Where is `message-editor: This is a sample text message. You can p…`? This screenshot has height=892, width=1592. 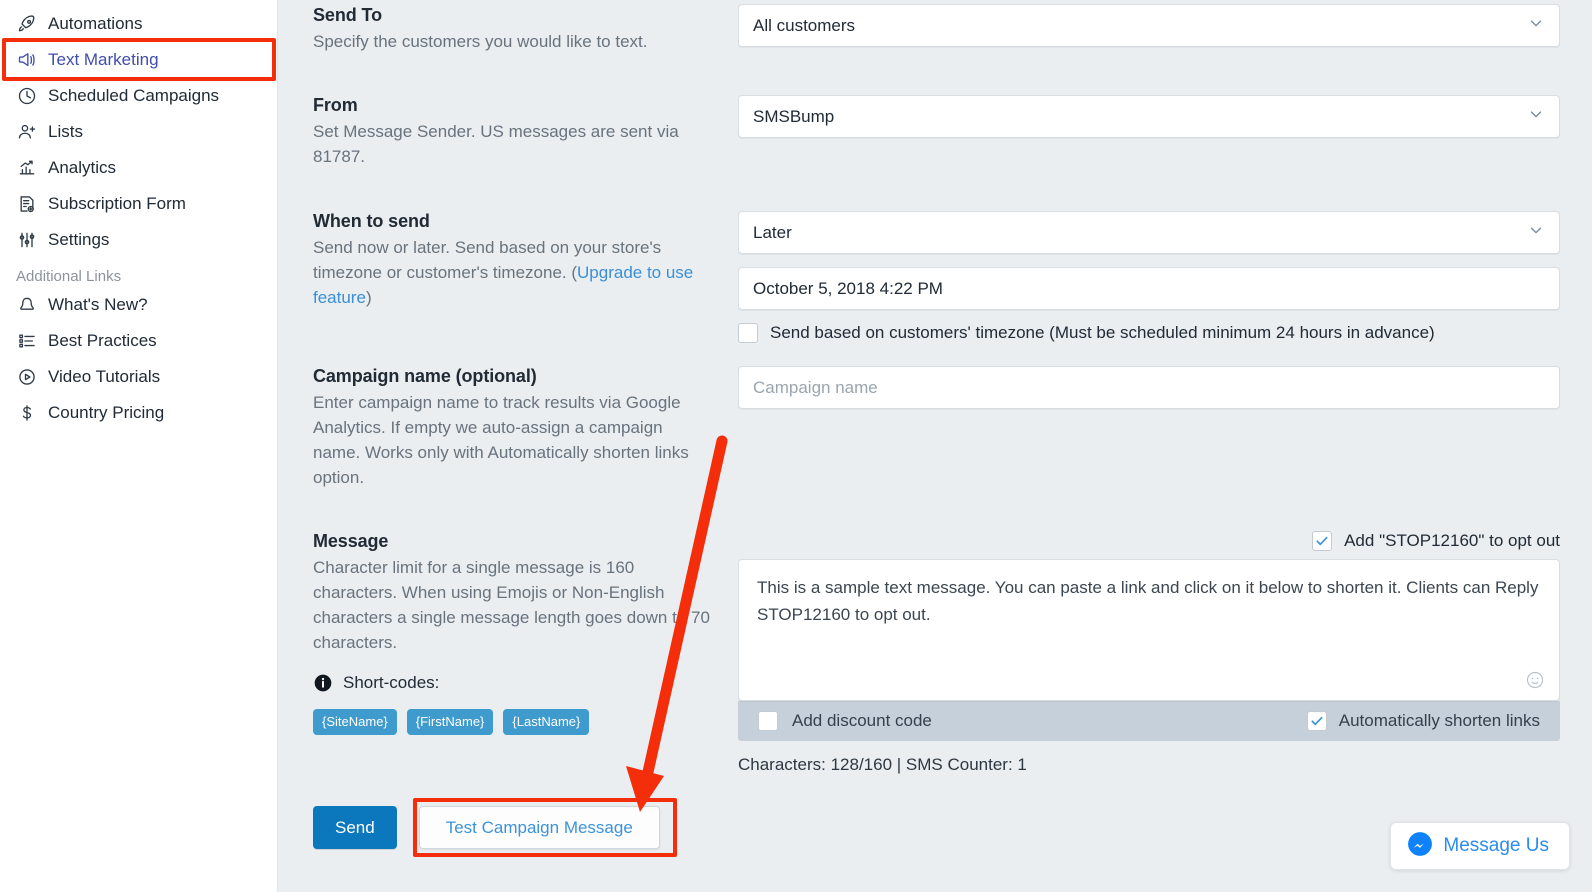
message-editor: This is a sample text message. You can p… is located at coordinates (1149, 667).